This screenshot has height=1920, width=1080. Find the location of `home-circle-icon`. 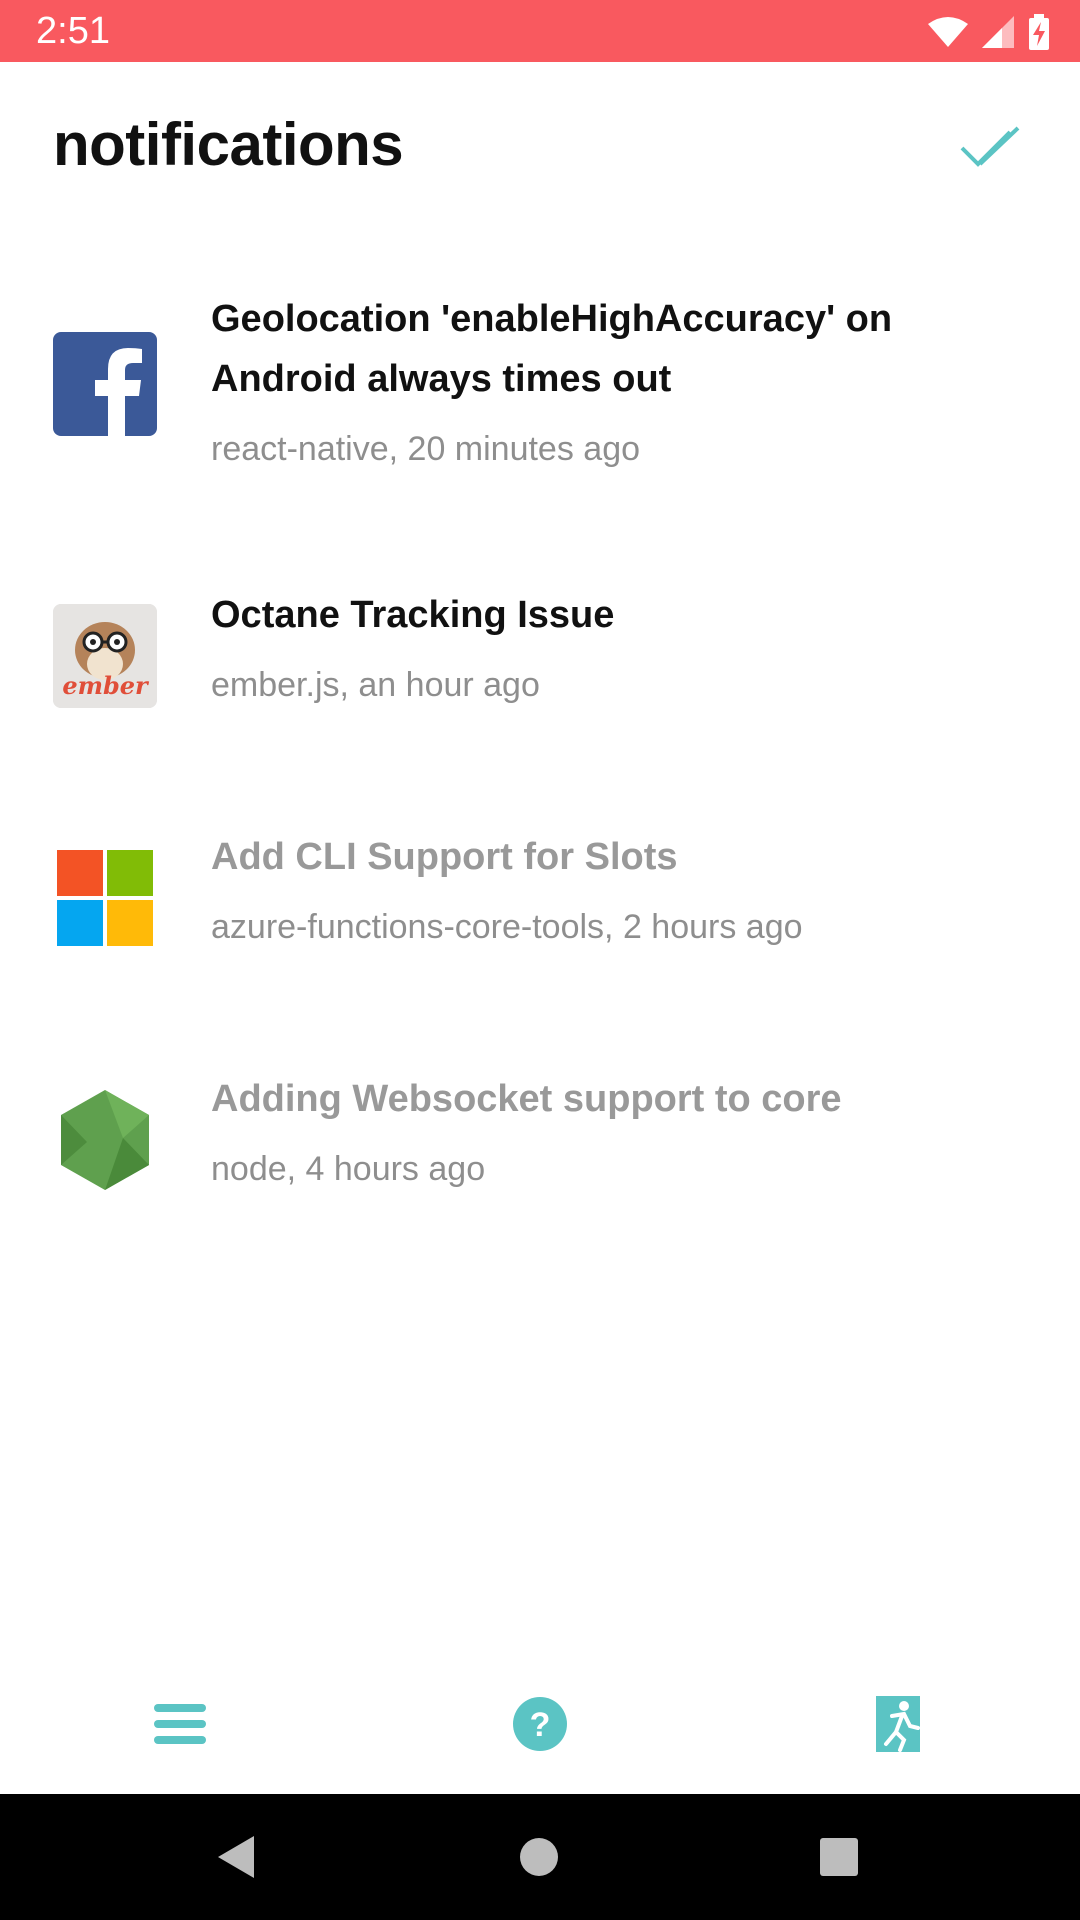

home-circle-icon is located at coordinates (539, 1857).